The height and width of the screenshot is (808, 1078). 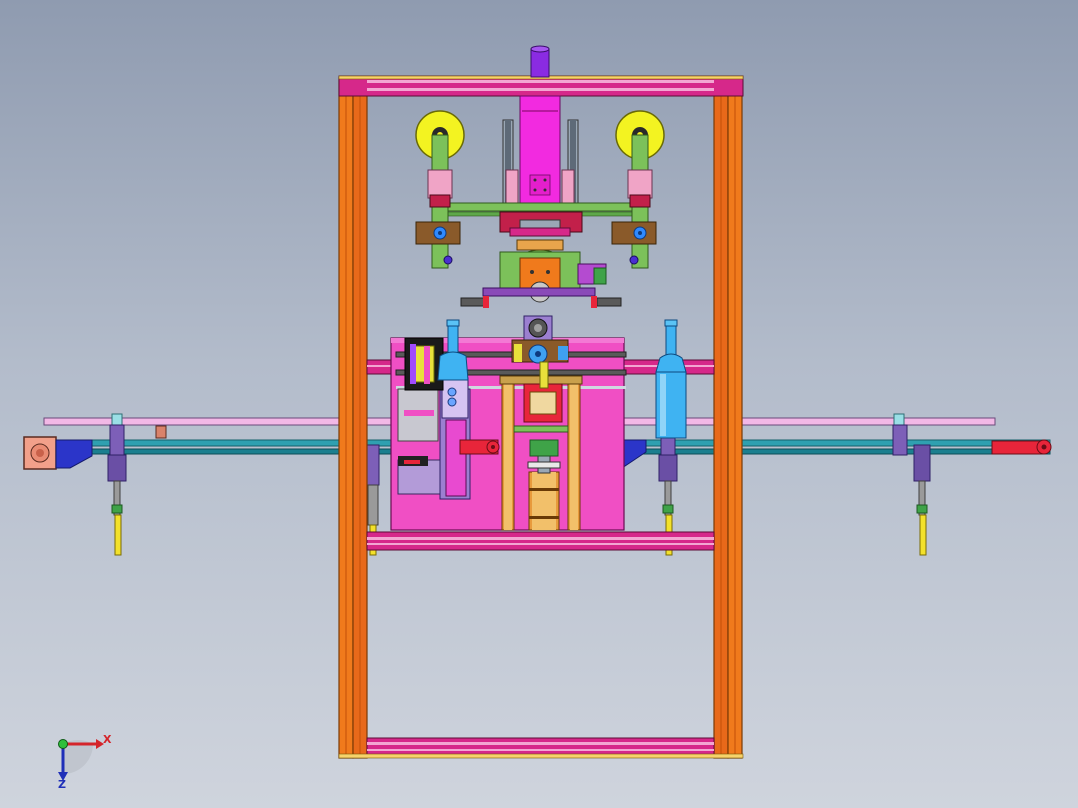 I want to click on center-mid-bar, so click(x=541, y=429).